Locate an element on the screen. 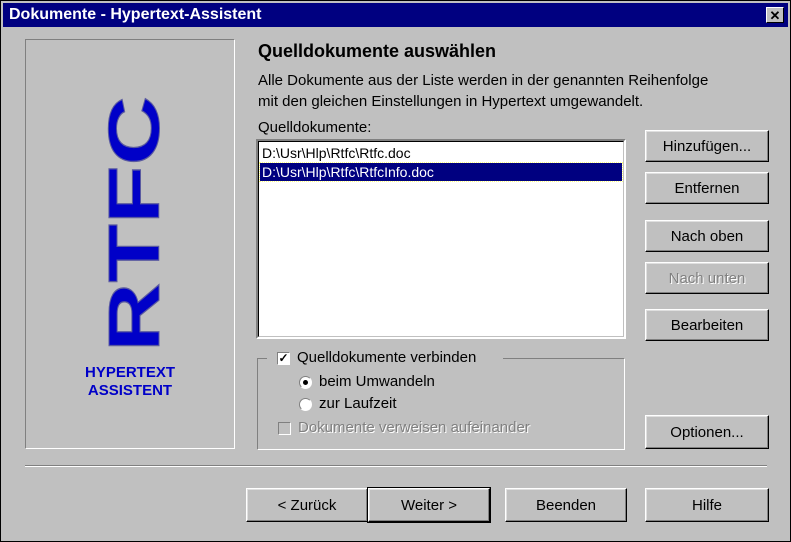  crossref-checkbox is located at coordinates (284, 428).